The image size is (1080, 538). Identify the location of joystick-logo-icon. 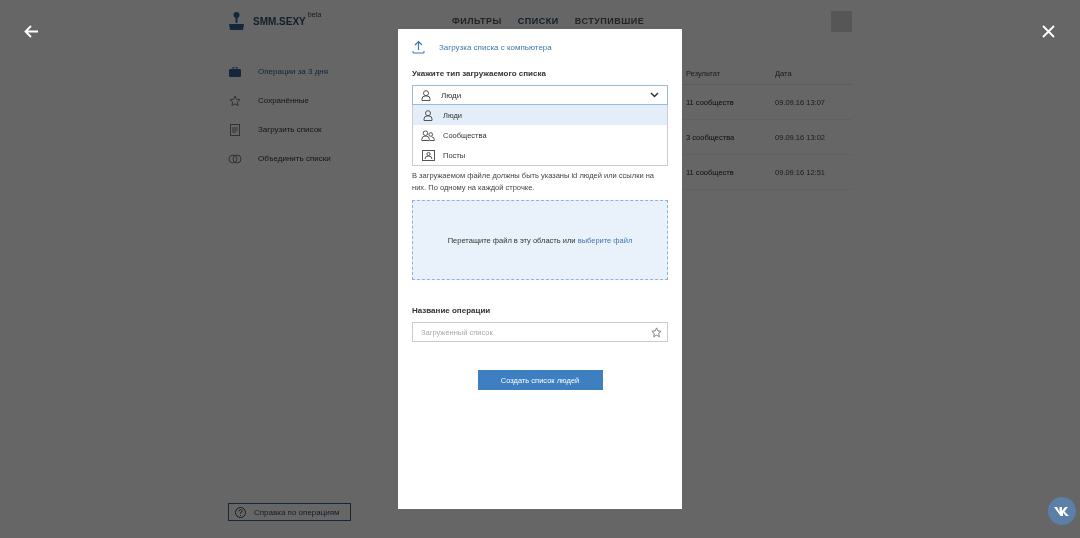
(236, 21).